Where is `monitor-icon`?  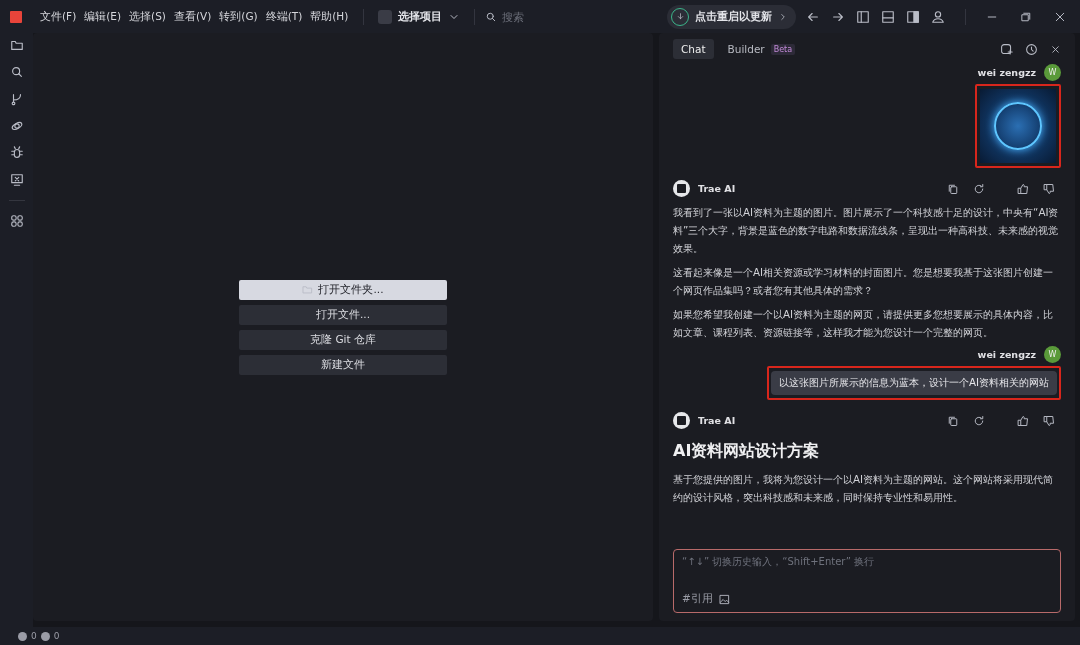 monitor-icon is located at coordinates (16, 180).